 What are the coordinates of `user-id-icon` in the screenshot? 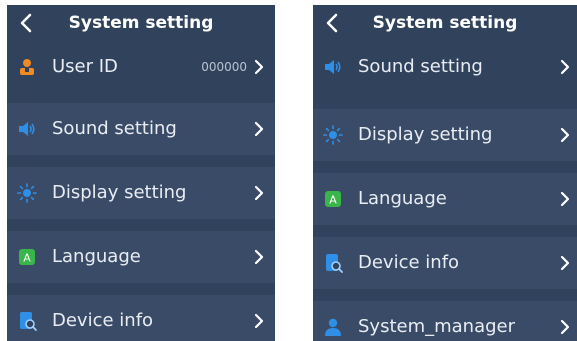 It's located at (27, 67).